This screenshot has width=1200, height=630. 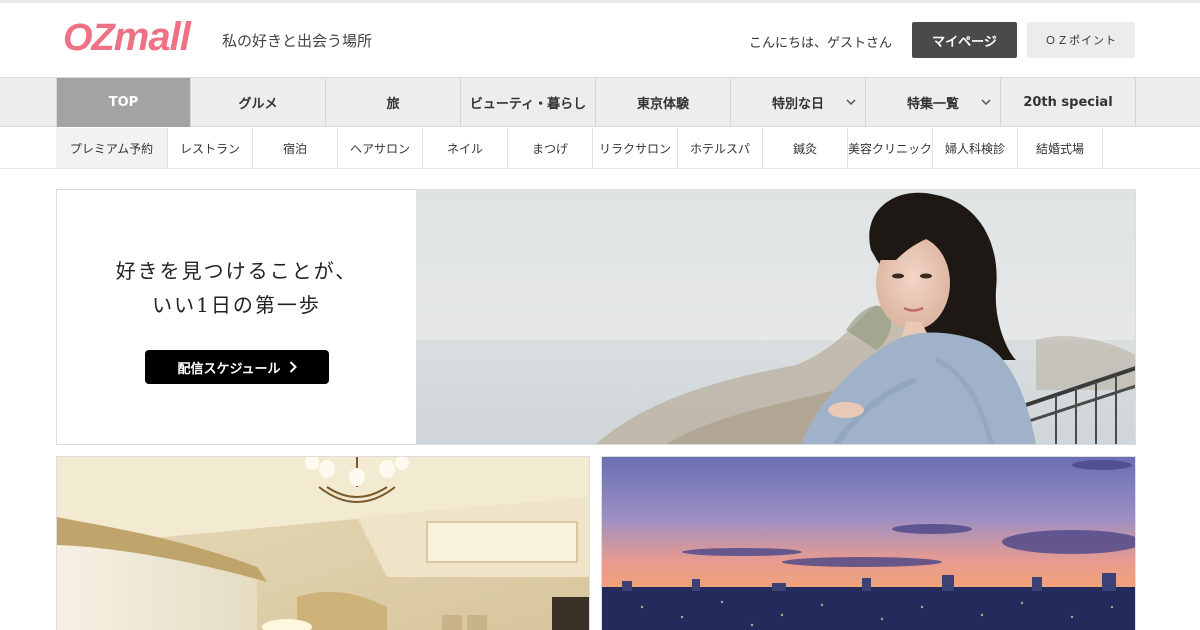 I want to click on card-hotel-room, so click(x=323, y=543).